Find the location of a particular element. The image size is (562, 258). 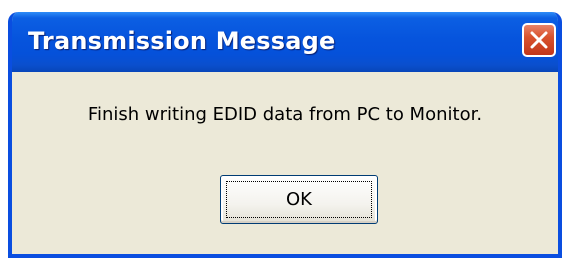

dialog-title: Transmission Message is located at coordinates (182, 41).